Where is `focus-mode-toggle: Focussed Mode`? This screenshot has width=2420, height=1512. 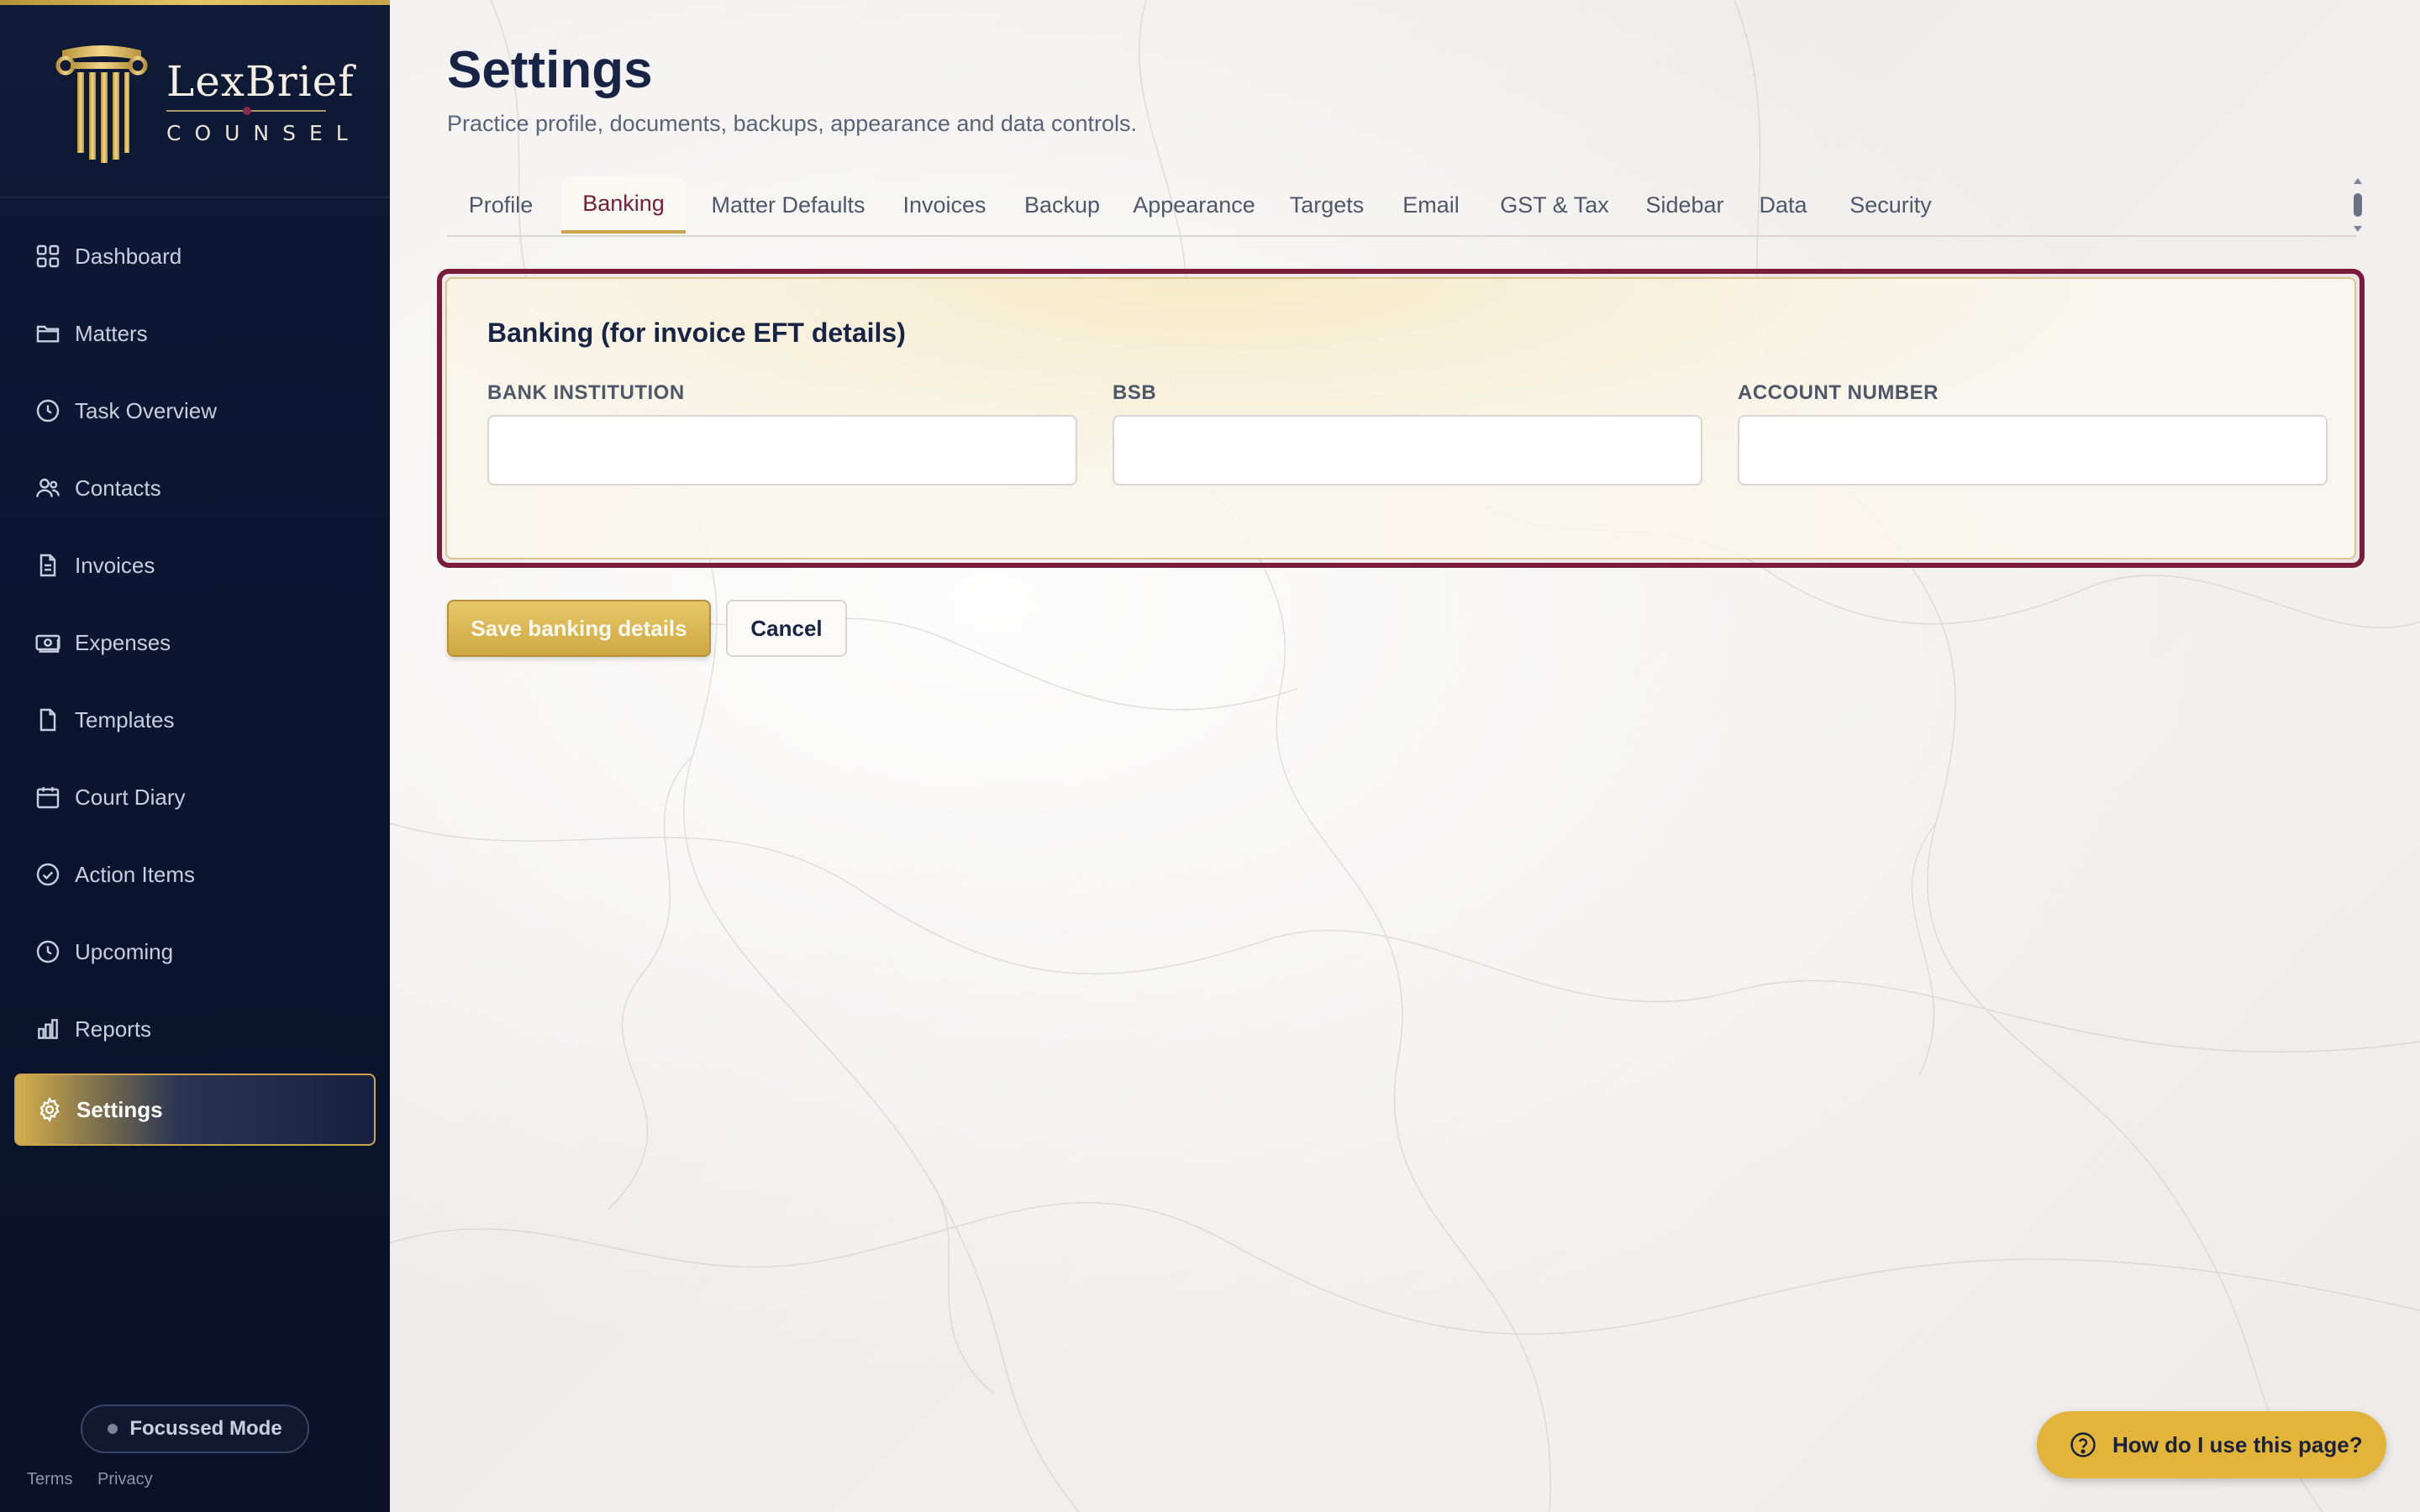
focus-mode-toggle: Focussed Mode is located at coordinates (195, 1428).